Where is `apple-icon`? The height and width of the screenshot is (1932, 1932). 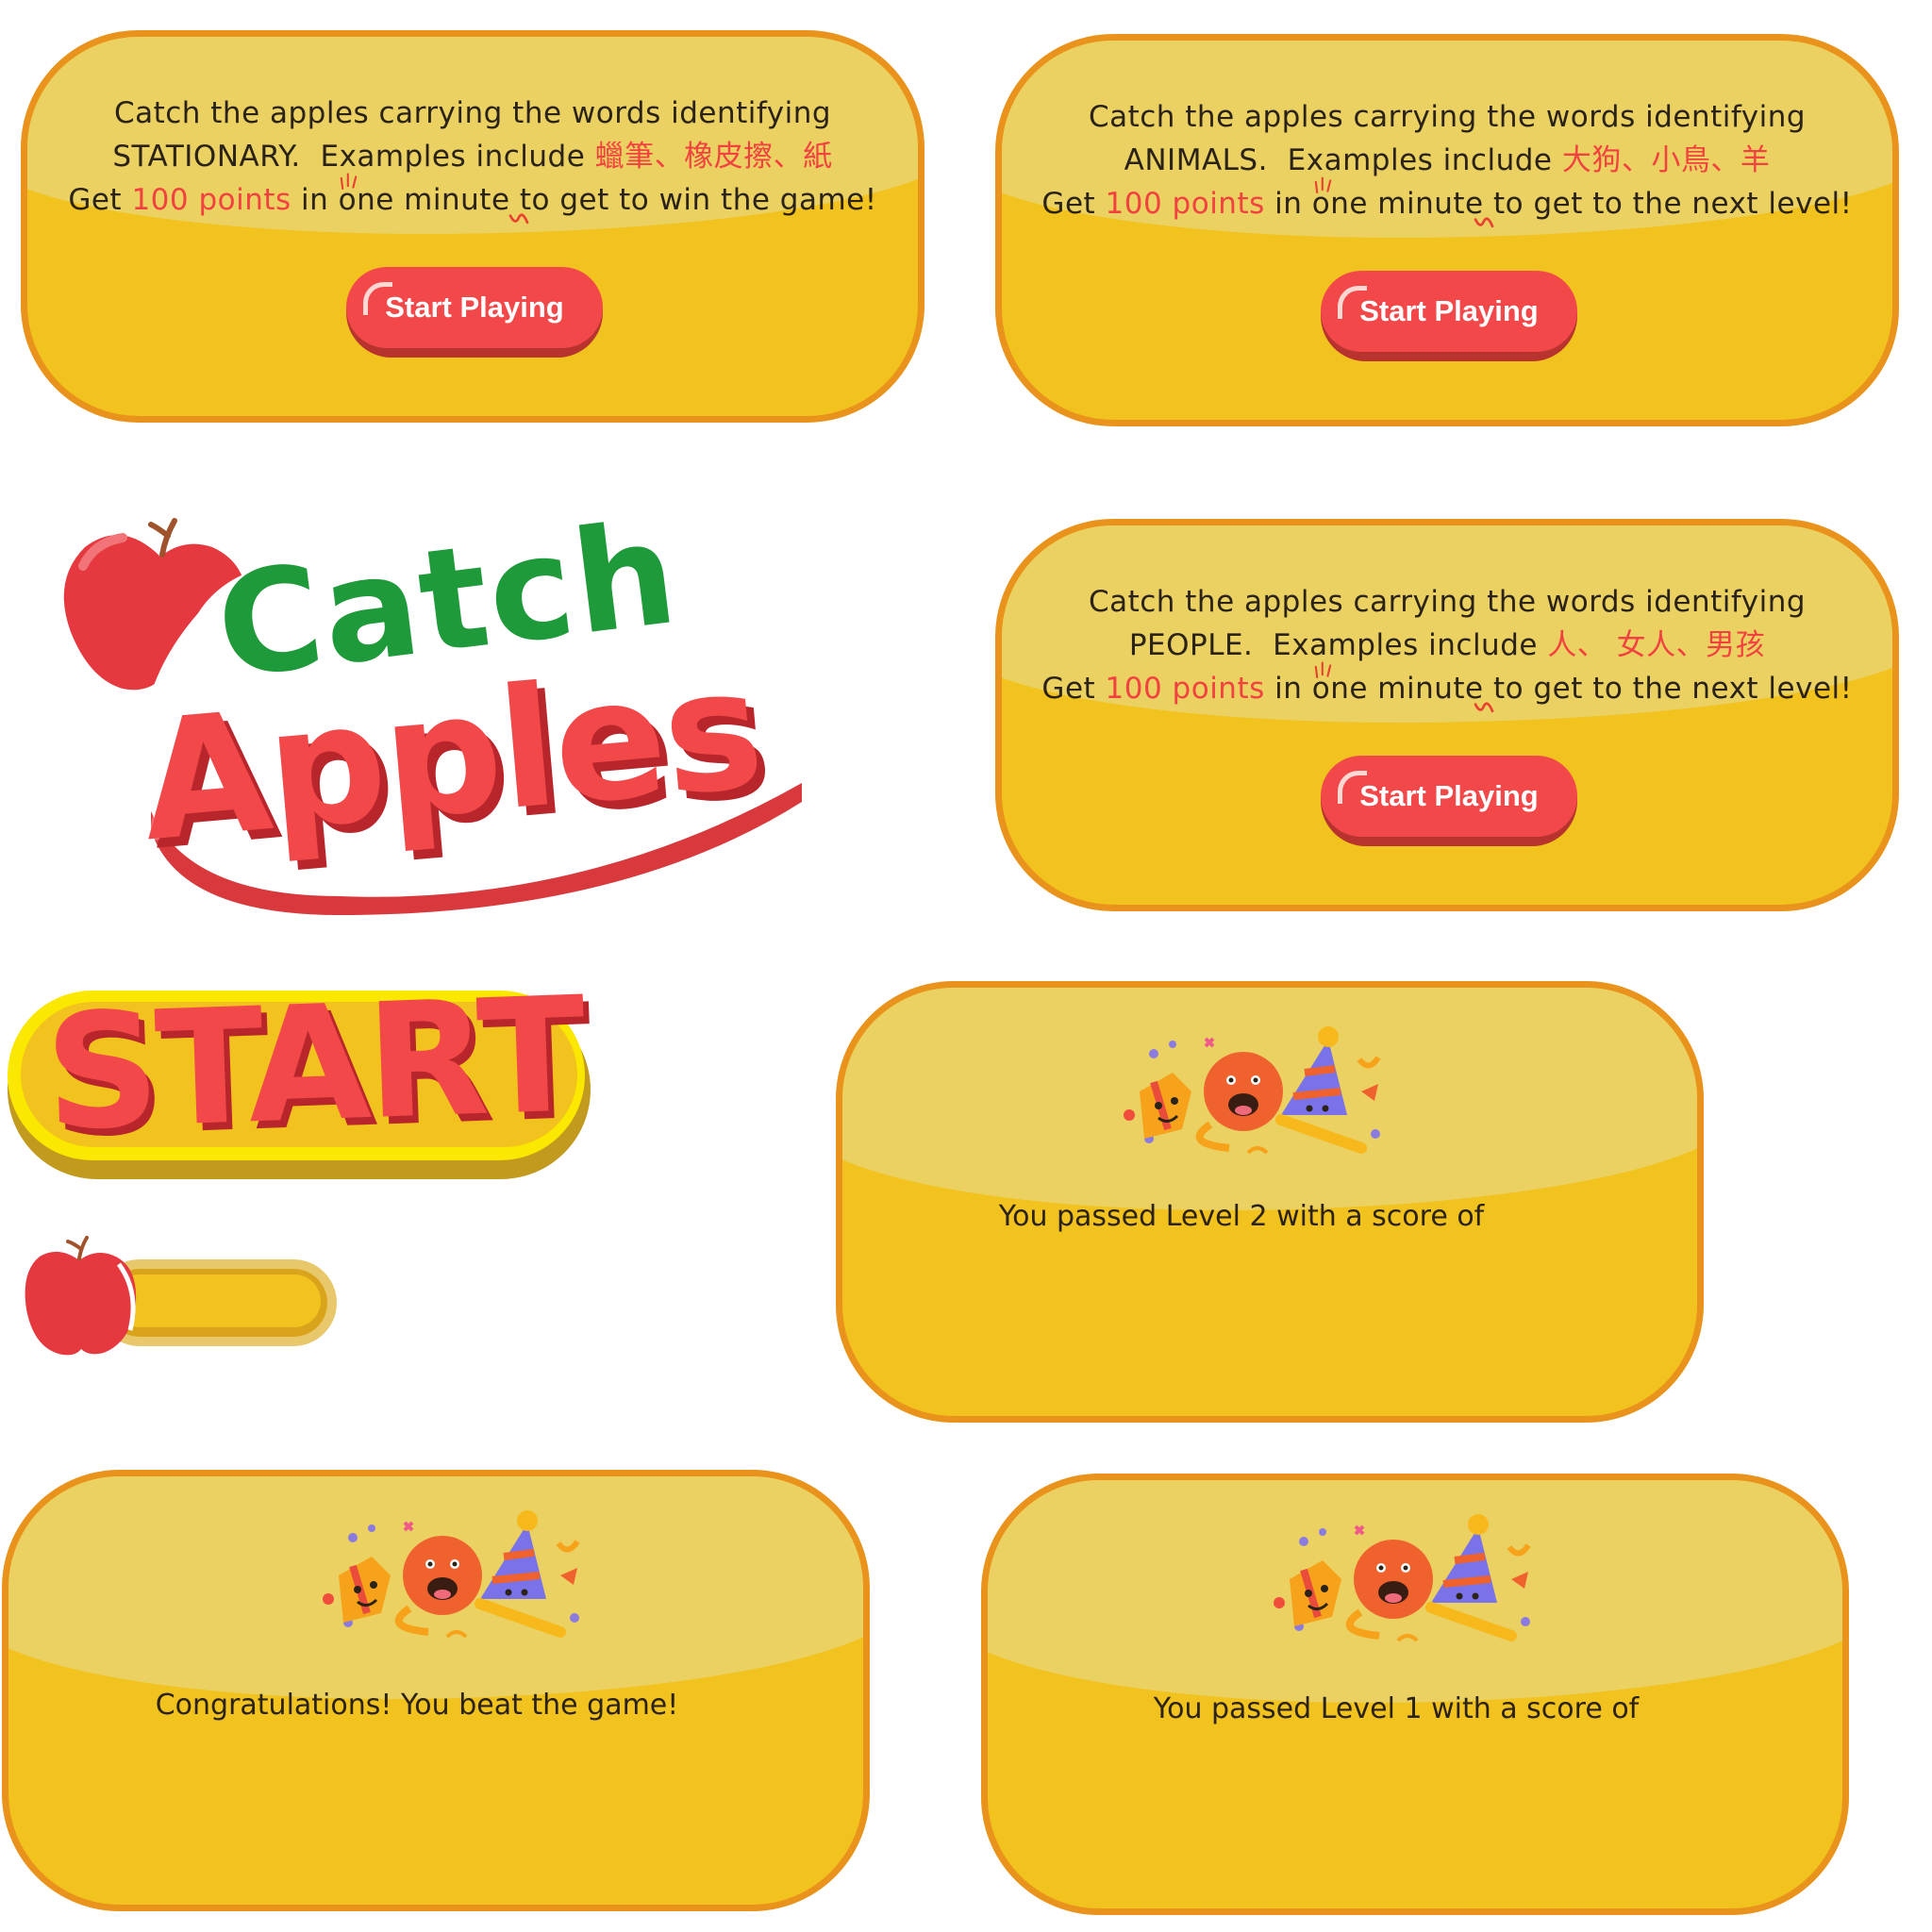 apple-icon is located at coordinates (81, 1296).